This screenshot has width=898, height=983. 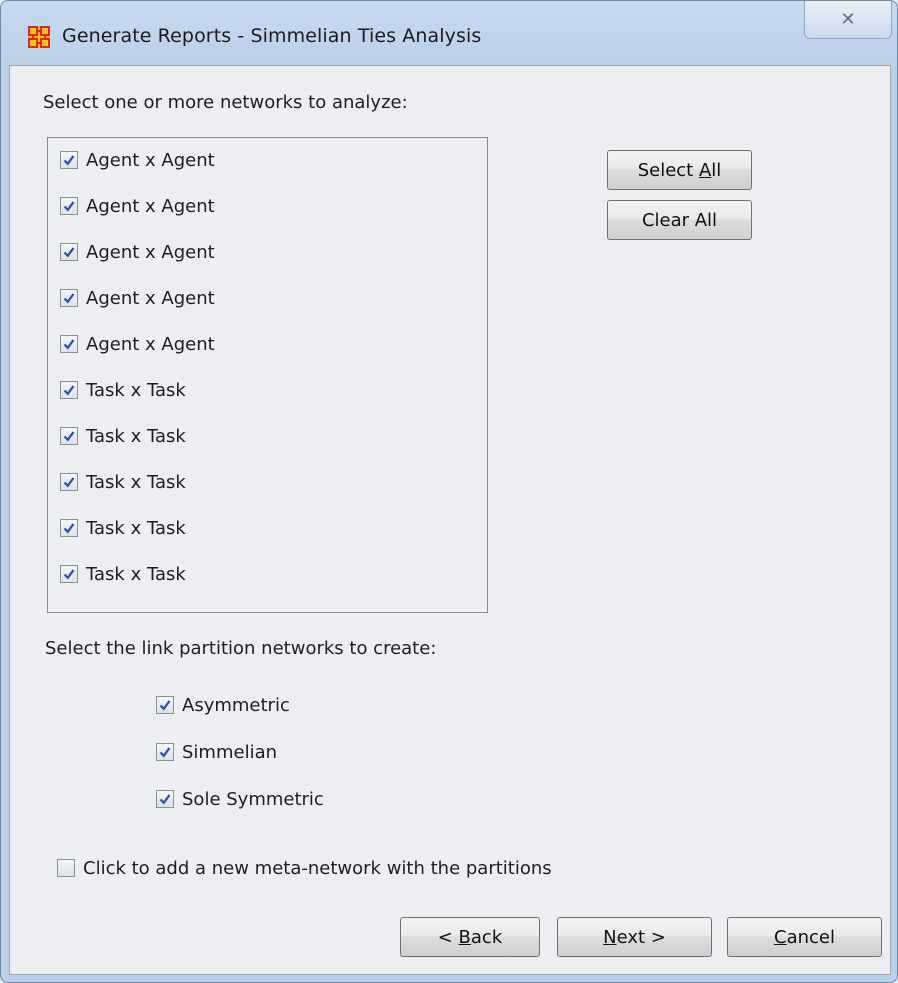 What do you see at coordinates (253, 799) in the screenshot?
I see `partition-item-label: Sole Symmetric` at bounding box center [253, 799].